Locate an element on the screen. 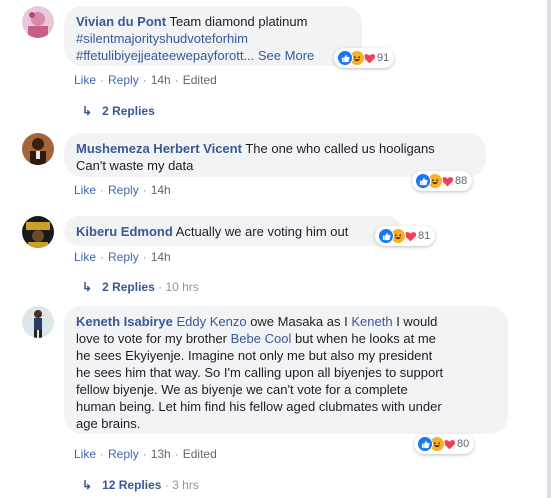  reactions-badge: 80 is located at coordinates (444, 444).